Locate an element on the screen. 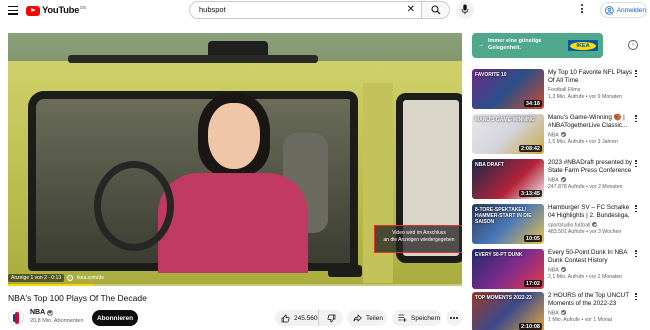 This screenshot has height=330, width=650. arrow-right-icon: → is located at coordinates (481, 45).